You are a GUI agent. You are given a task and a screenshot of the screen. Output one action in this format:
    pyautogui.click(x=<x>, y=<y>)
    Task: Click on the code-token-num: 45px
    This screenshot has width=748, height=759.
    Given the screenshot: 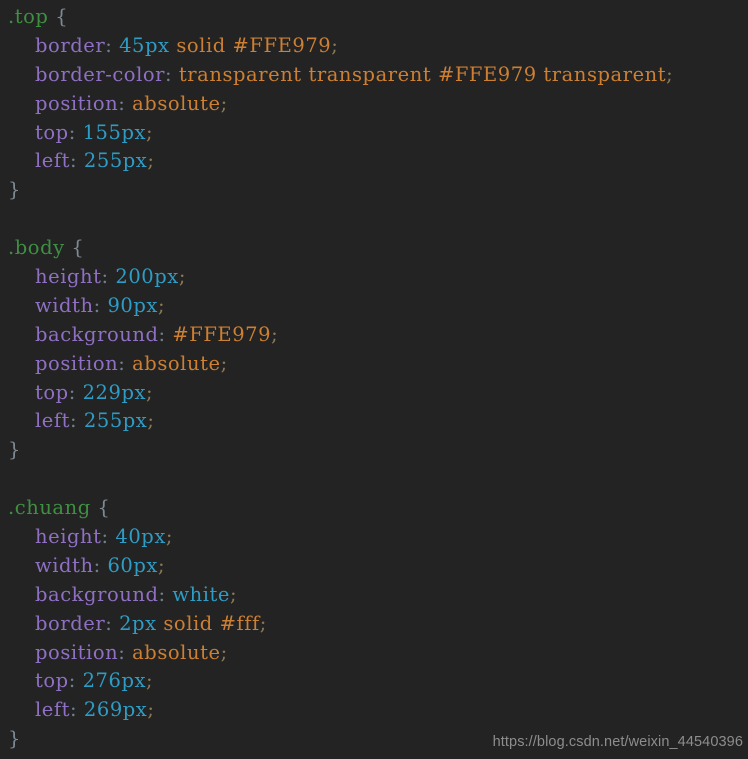 What is the action you would take?
    pyautogui.click(x=144, y=45)
    